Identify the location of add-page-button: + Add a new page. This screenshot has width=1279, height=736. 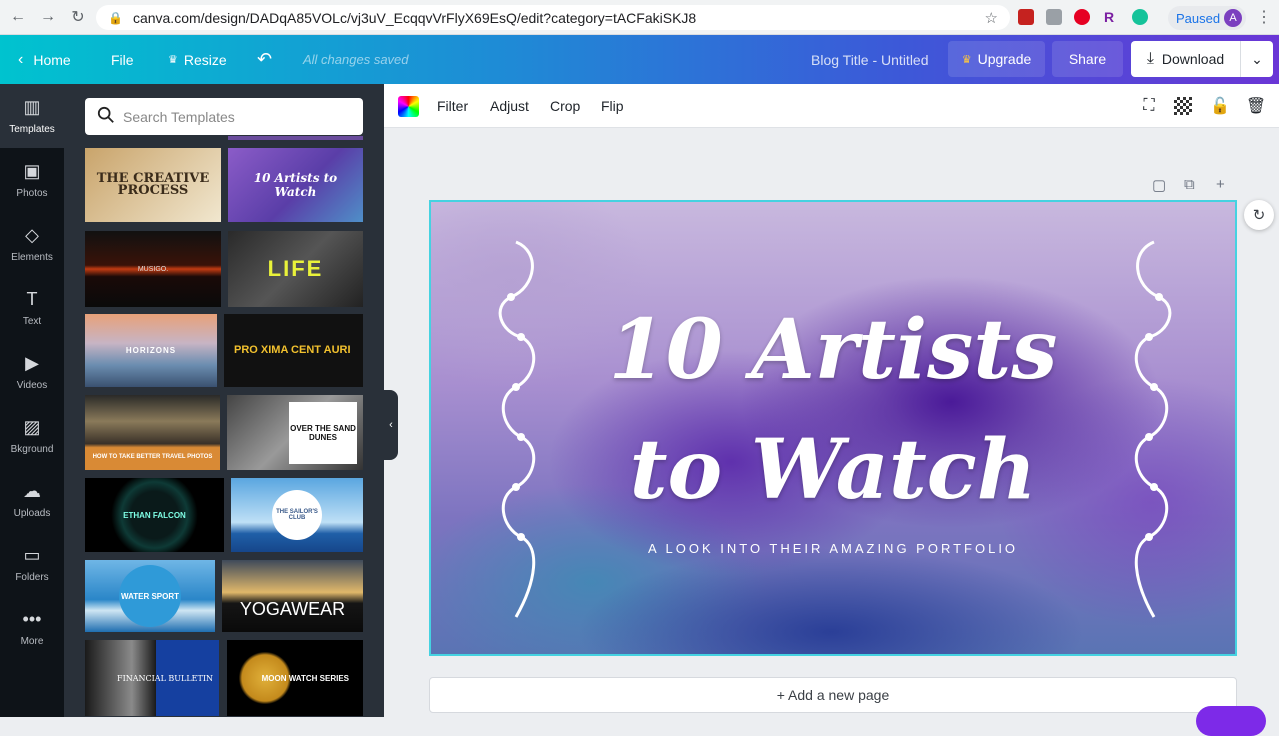
(833, 695).